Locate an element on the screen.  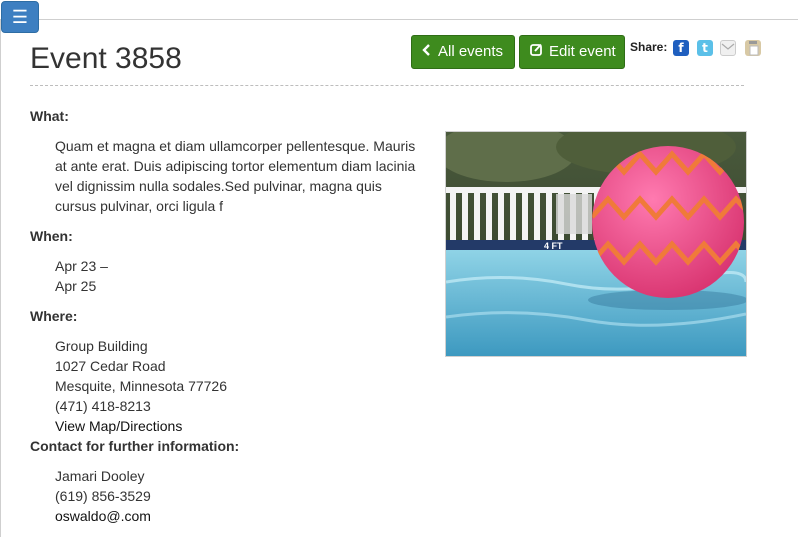
map-directions-link: View Map/Directions is located at coordinates (141, 426).